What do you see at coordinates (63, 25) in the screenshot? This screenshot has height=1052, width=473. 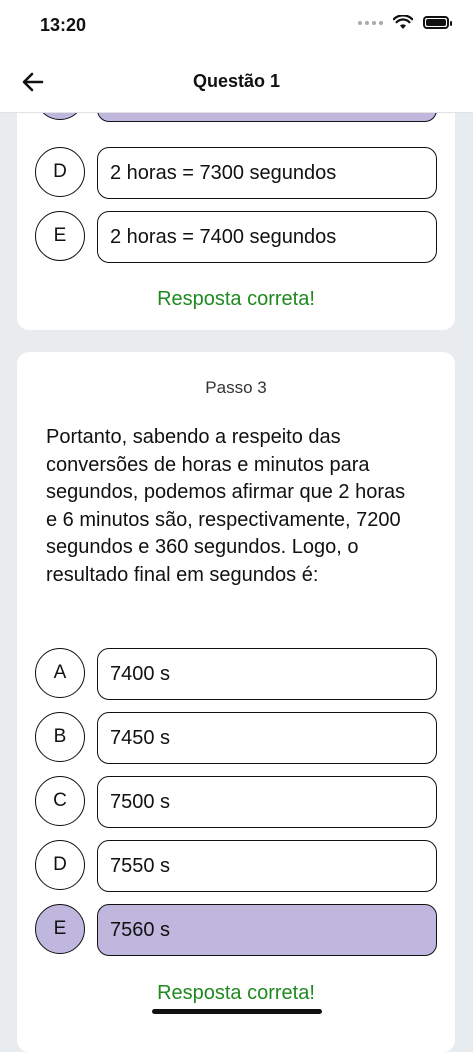 I see `status-time: 13:20` at bounding box center [63, 25].